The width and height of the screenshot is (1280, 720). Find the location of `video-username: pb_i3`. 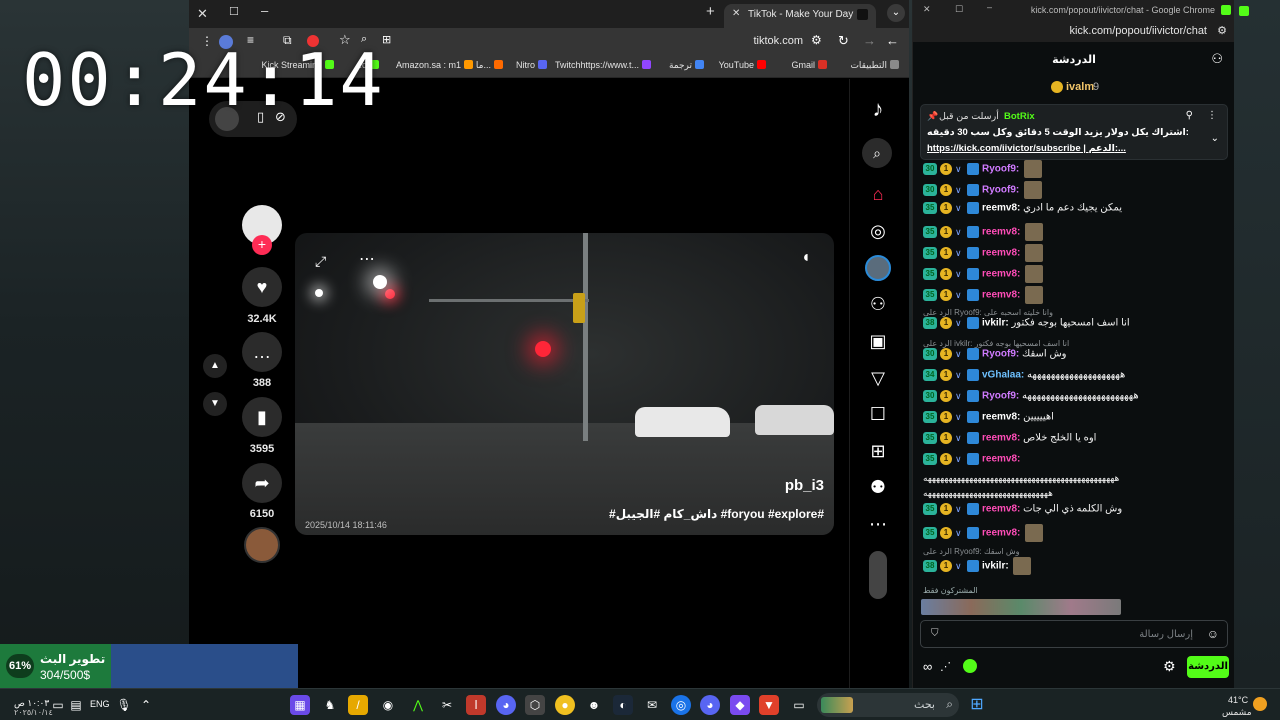

video-username: pb_i3 is located at coordinates (804, 485).